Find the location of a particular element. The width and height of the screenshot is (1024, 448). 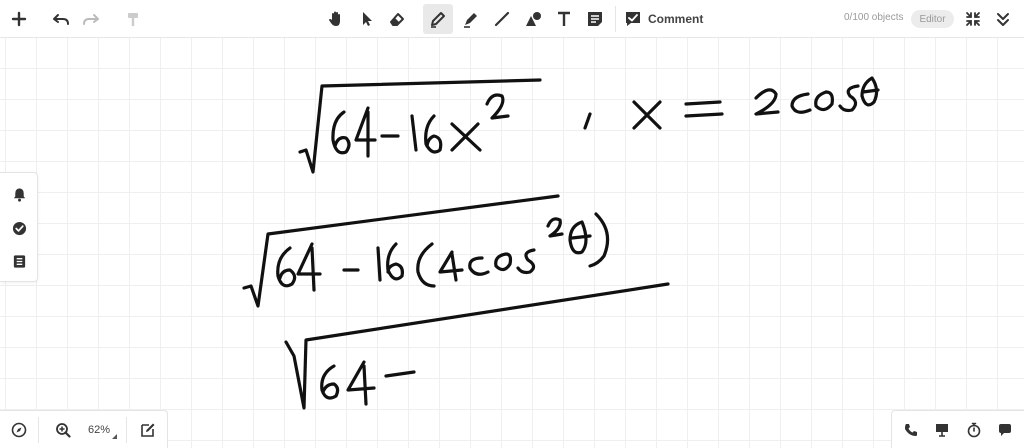

toolbar-separator is located at coordinates (615, 19).